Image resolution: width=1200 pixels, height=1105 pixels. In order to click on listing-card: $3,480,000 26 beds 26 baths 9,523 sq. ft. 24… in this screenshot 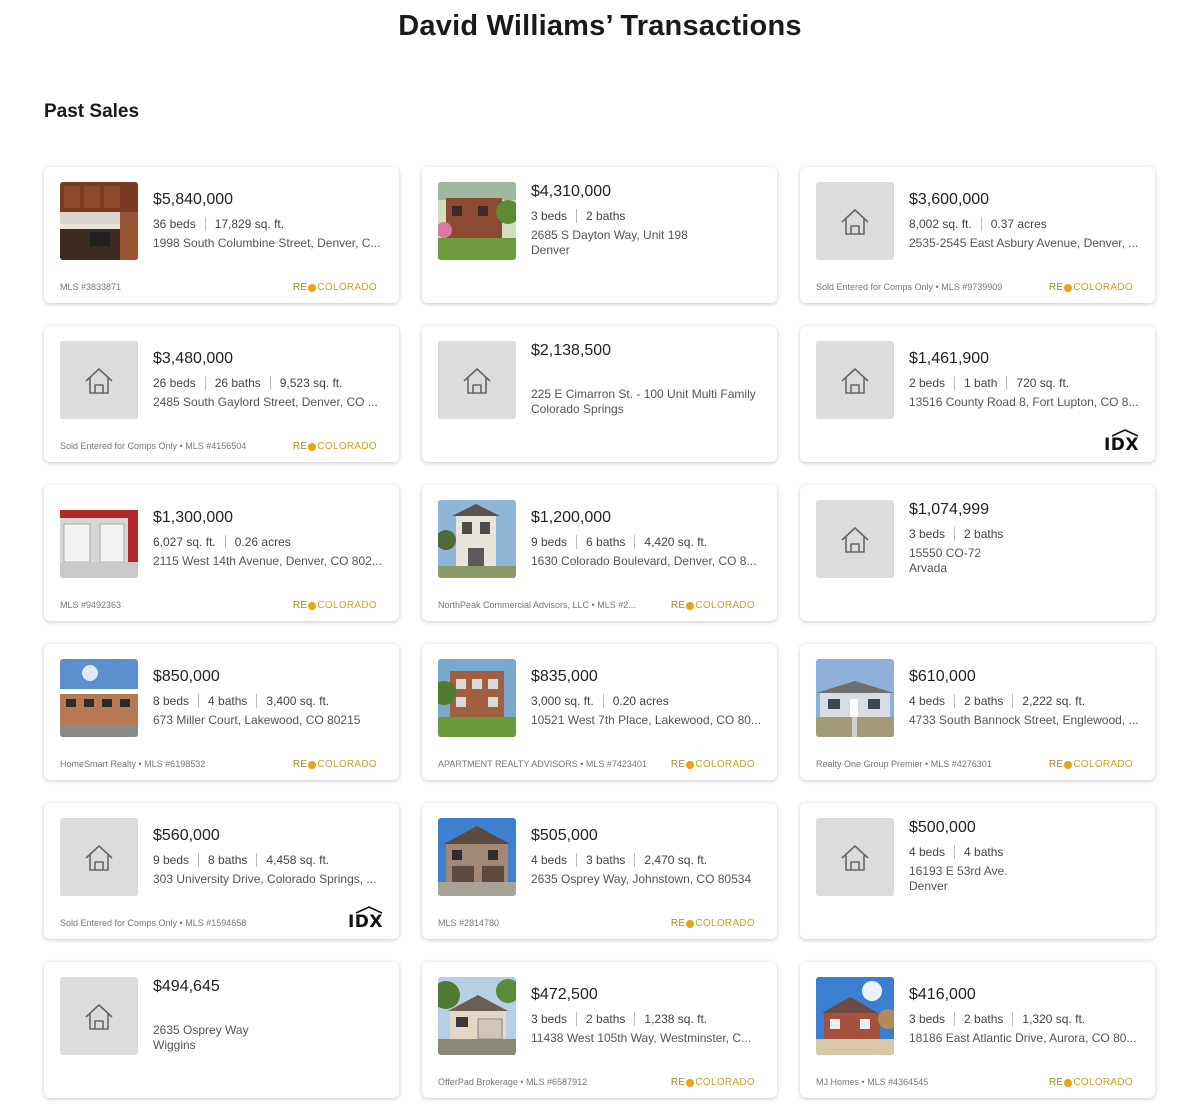, I will do `click(221, 394)`.